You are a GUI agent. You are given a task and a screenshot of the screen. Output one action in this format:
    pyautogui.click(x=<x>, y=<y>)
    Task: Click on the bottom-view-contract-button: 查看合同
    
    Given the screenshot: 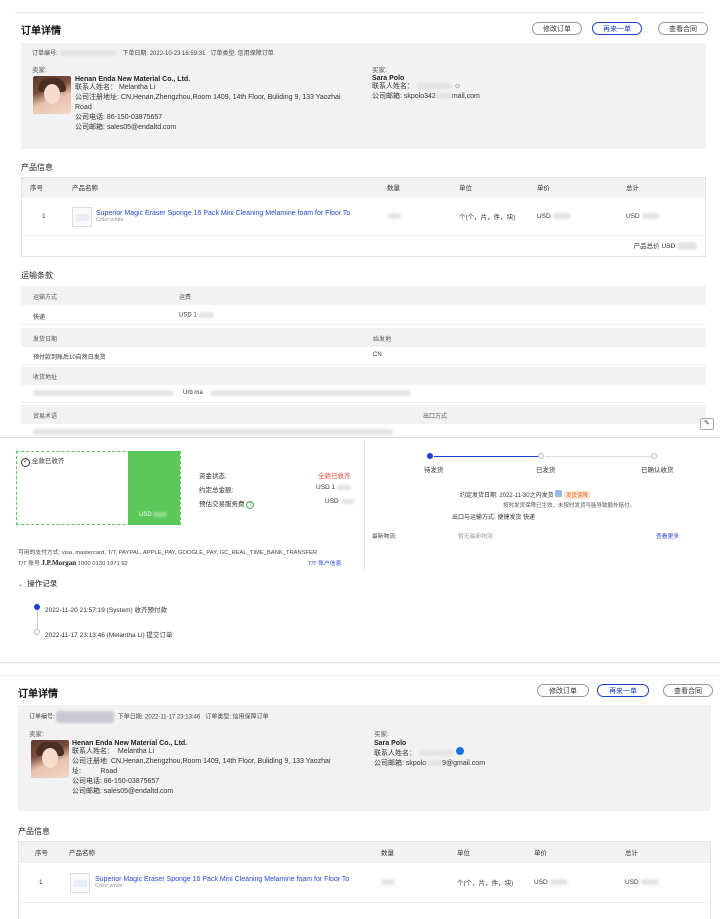 What is the action you would take?
    pyautogui.click(x=688, y=690)
    